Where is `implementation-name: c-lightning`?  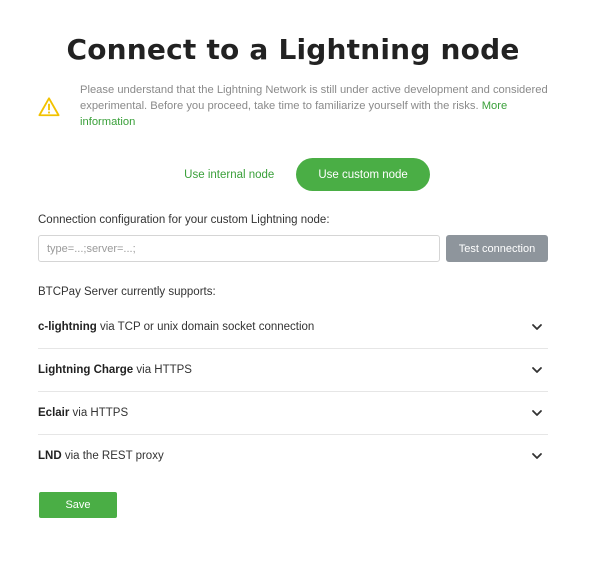
implementation-name: c-lightning is located at coordinates (67, 327).